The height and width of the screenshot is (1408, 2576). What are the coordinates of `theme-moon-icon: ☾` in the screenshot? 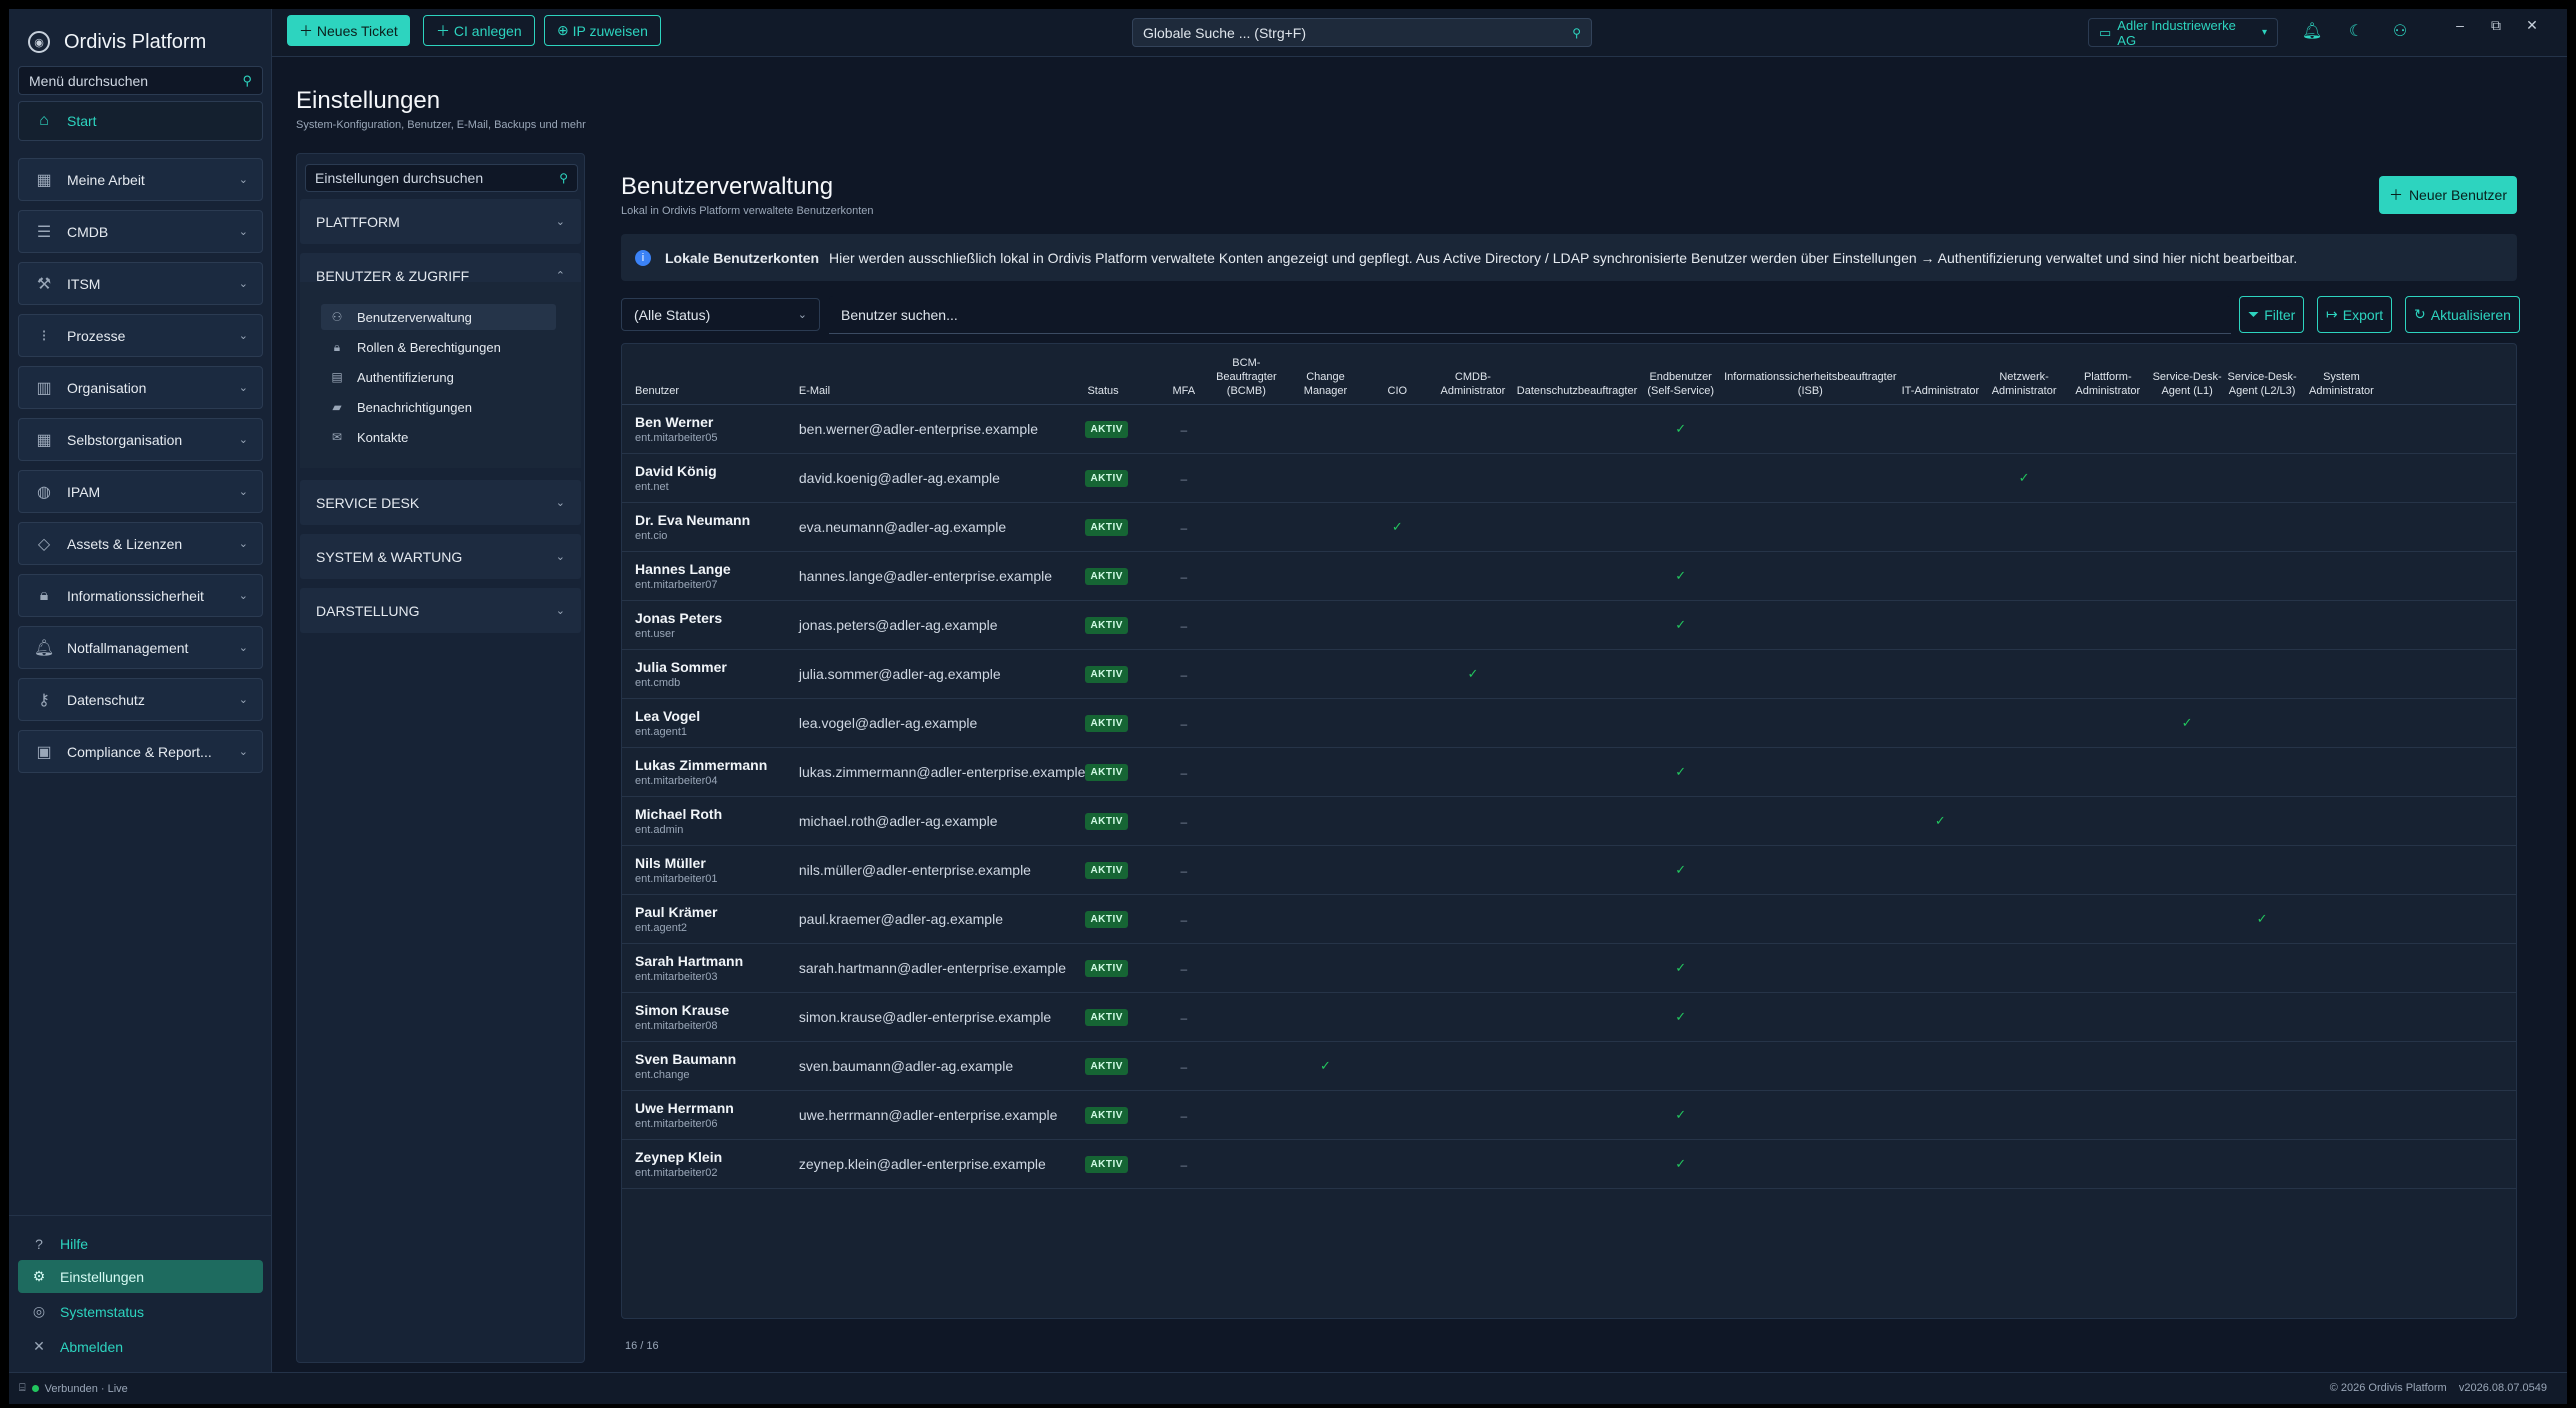 It's located at (2356, 32).